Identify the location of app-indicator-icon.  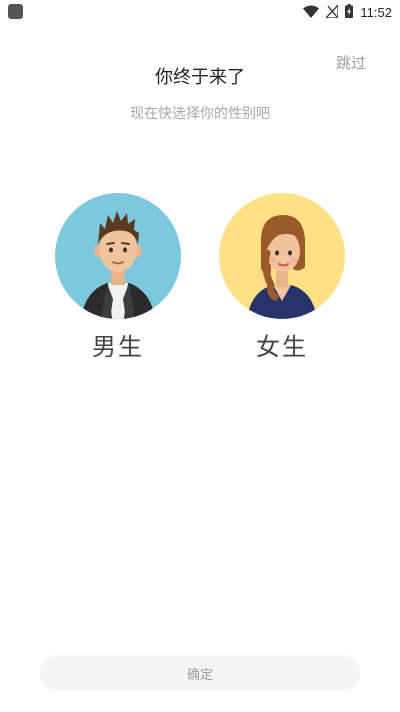
(15, 11).